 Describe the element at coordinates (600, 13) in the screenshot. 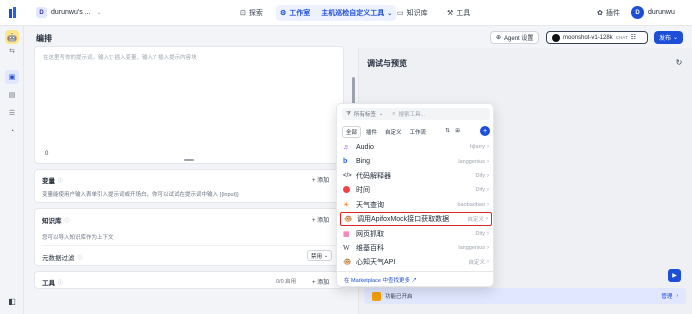

I see `plugin-icon: ✿` at that location.